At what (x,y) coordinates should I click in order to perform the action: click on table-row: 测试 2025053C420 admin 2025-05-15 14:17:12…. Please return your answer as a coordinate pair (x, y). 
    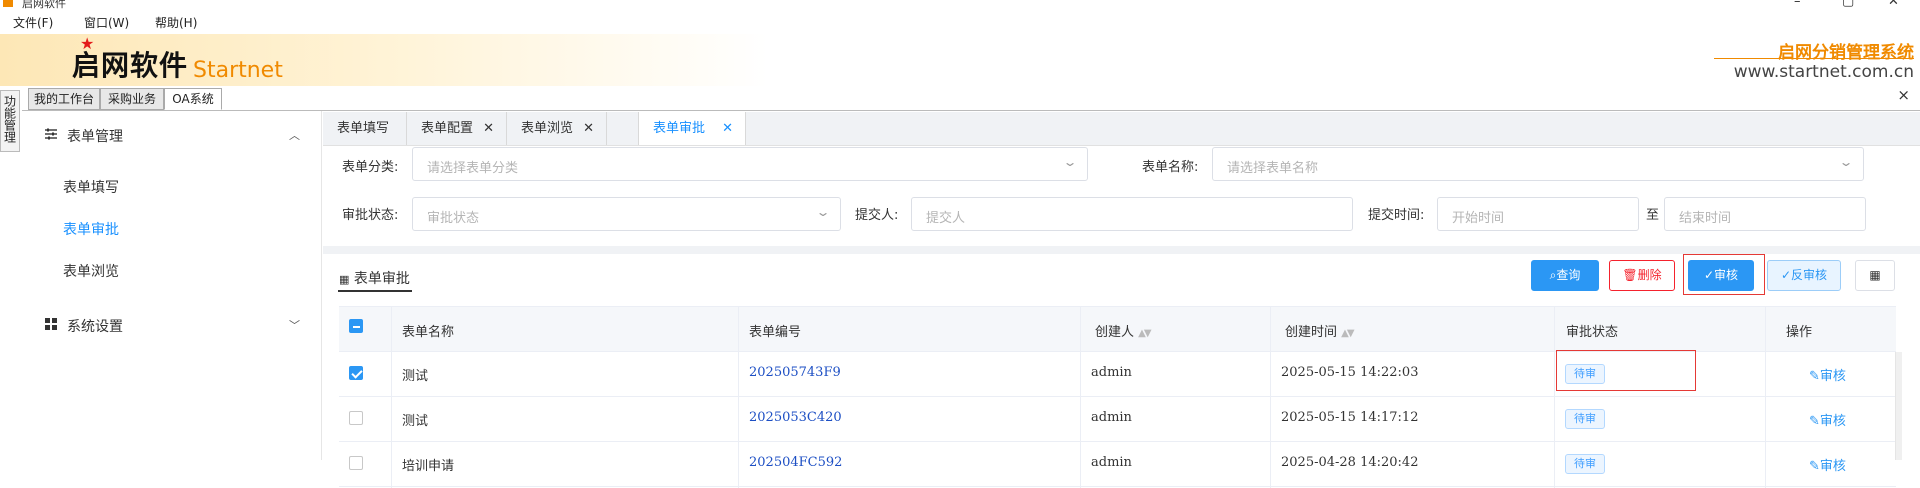
    Looking at the image, I should click on (1117, 419).